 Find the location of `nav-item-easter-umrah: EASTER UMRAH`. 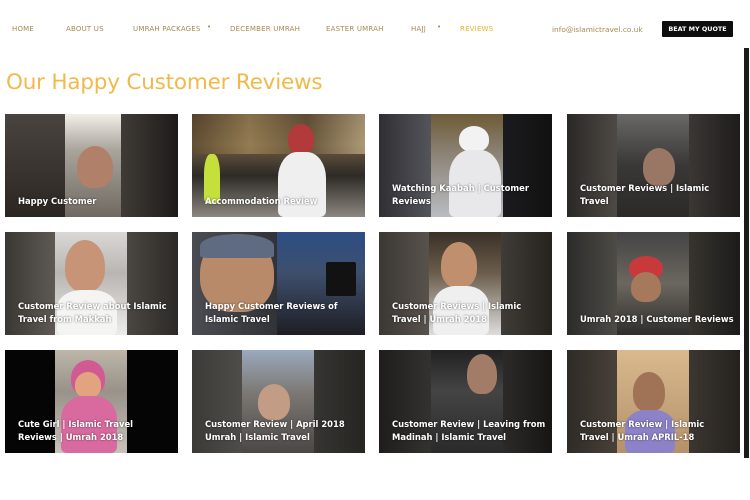

nav-item-easter-umrah: EASTER UMRAH is located at coordinates (355, 29).